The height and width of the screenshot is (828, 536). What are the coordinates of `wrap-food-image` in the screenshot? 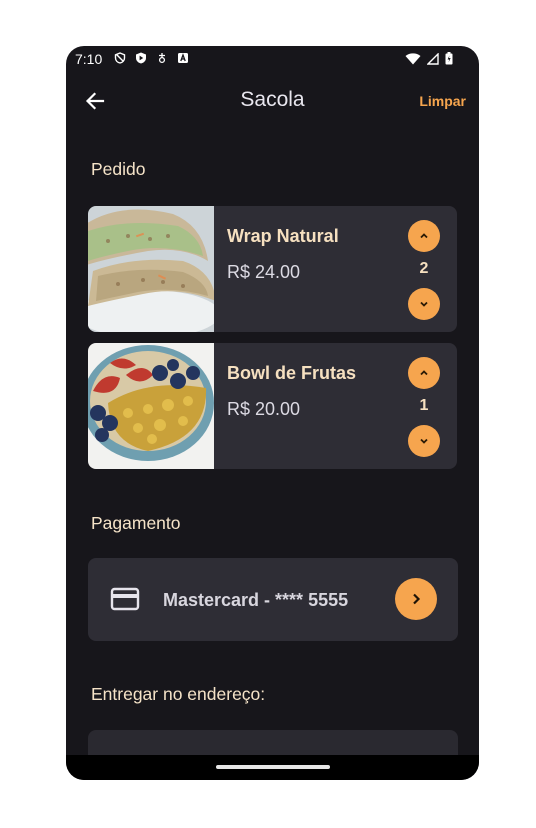 It's located at (151, 269).